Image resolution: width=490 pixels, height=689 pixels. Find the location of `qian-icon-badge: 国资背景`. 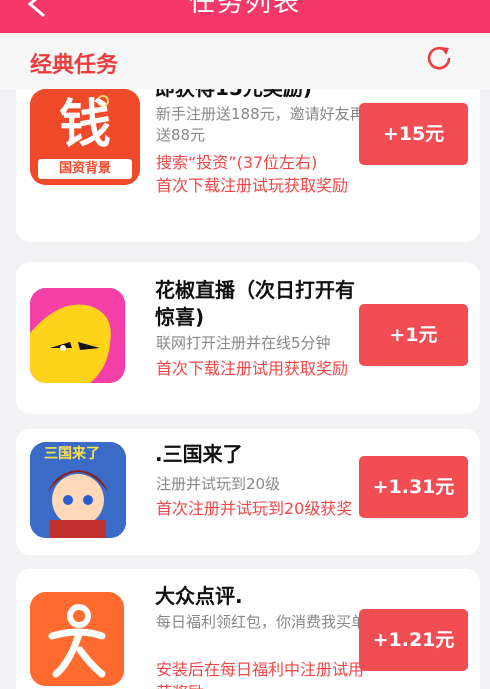

qian-icon-badge: 国资背景 is located at coordinates (84, 168).